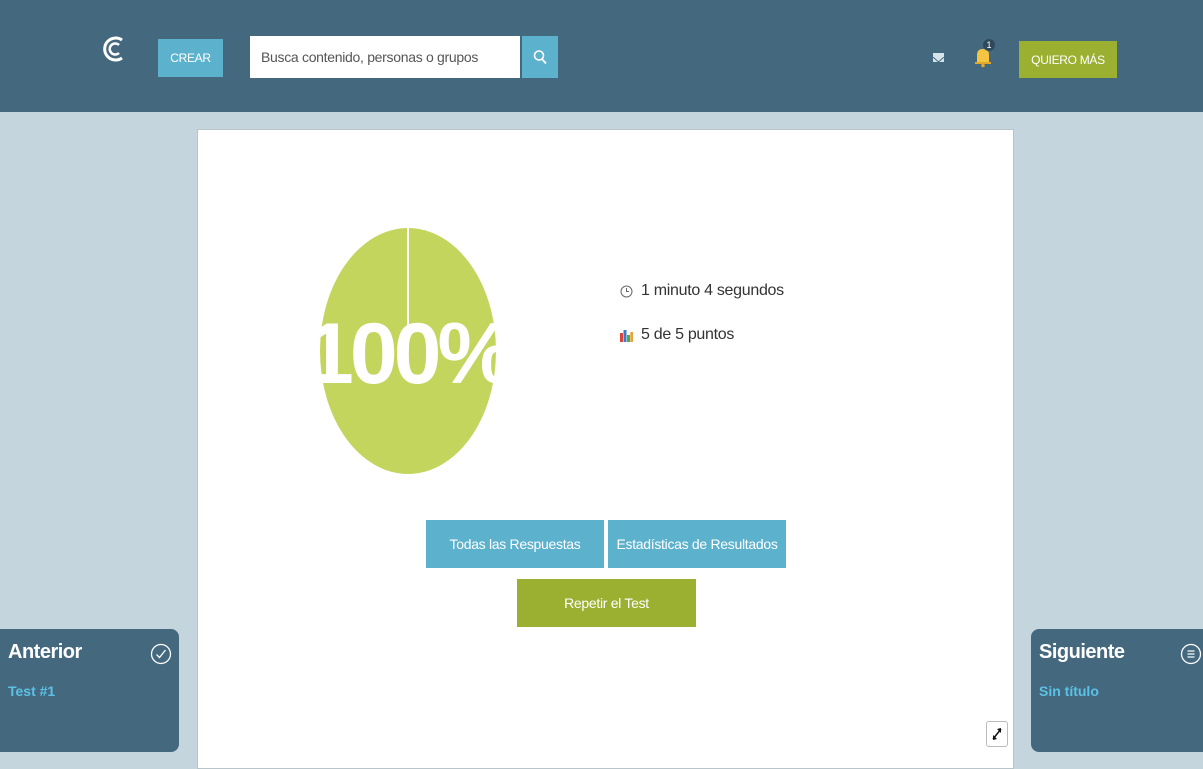 Image resolution: width=1203 pixels, height=769 pixels. Describe the element at coordinates (626, 335) in the screenshot. I see `bar-chart-icon` at that location.